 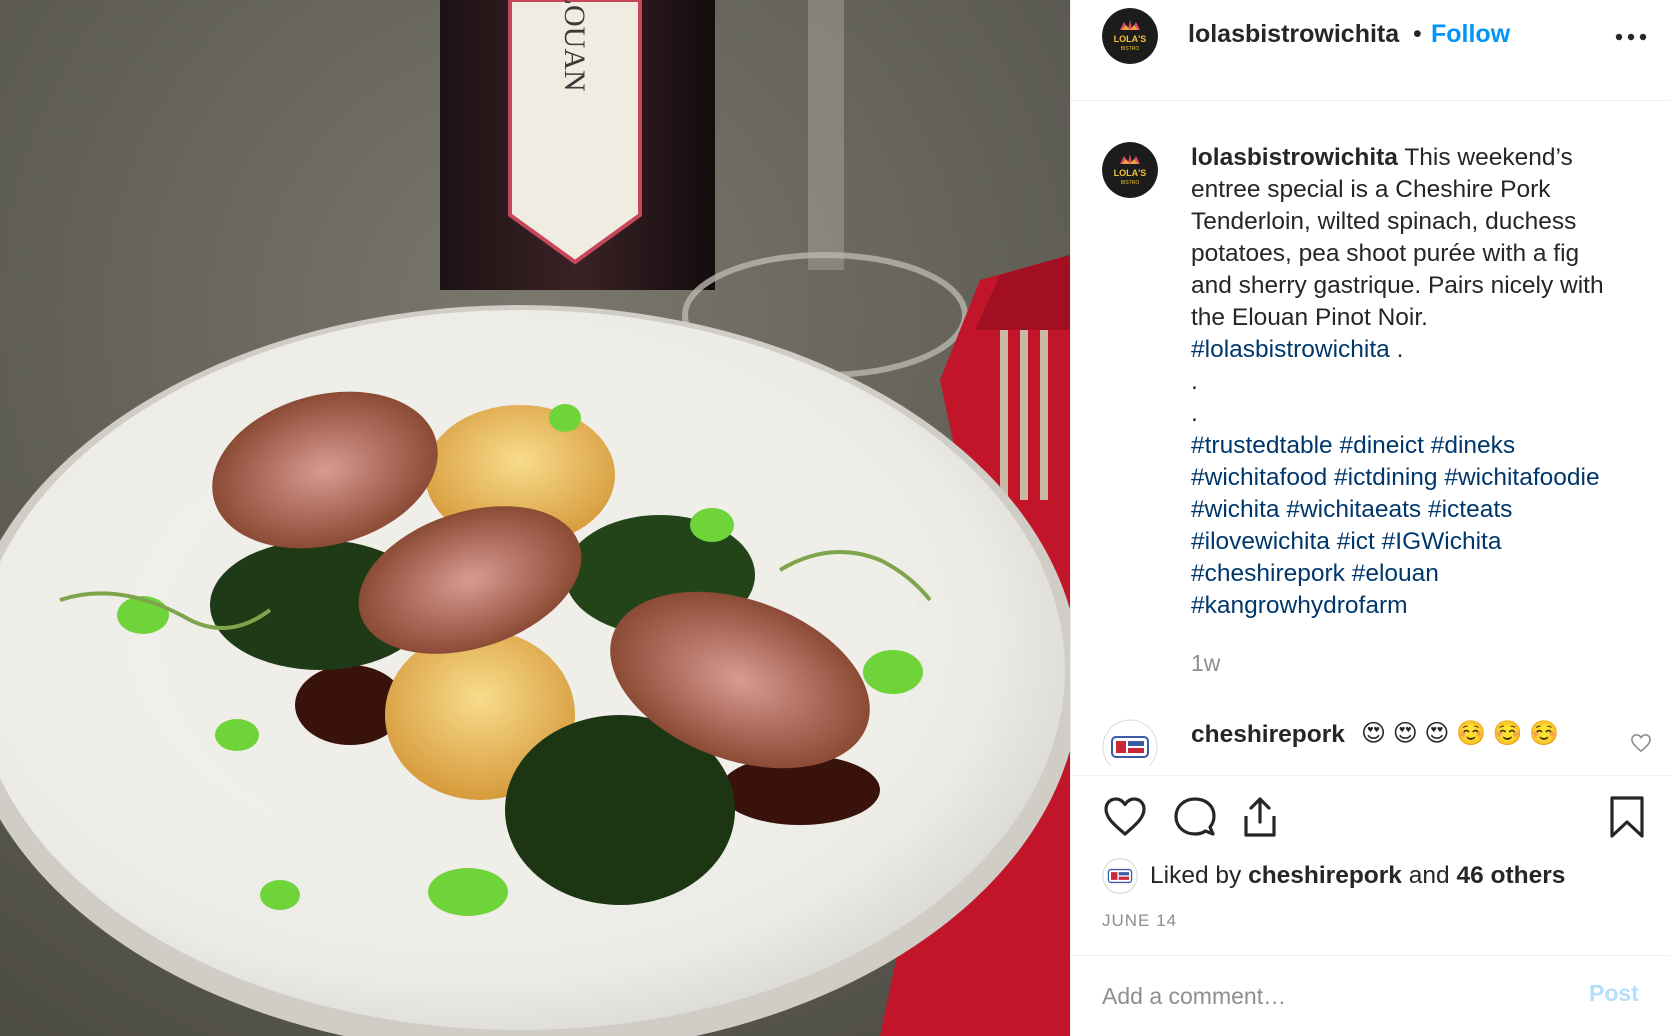 What do you see at coordinates (1421, 446) in the screenshot?
I see `hashtag-line: #trustedtable #dineict #dineks` at bounding box center [1421, 446].